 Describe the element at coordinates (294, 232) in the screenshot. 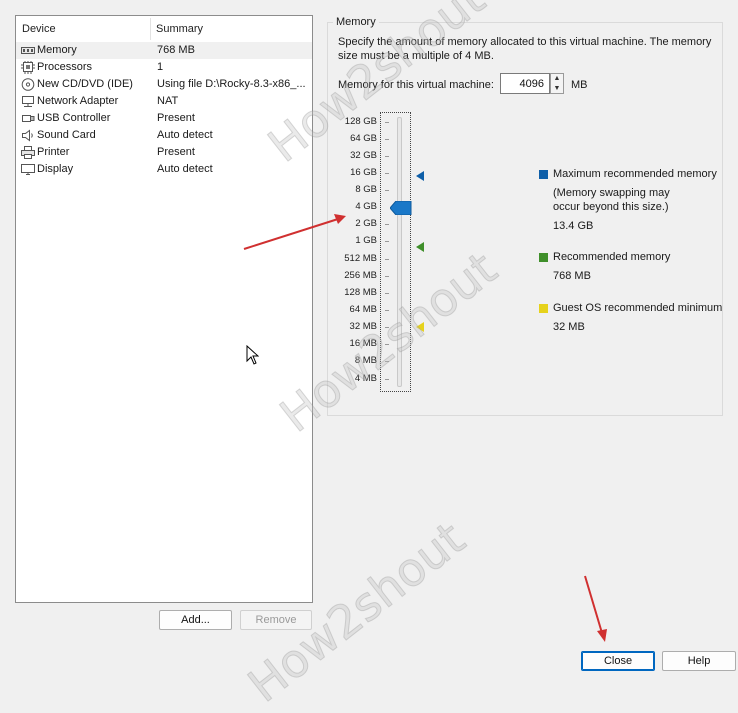

I see `annotation-arrow-memory-slider` at that location.